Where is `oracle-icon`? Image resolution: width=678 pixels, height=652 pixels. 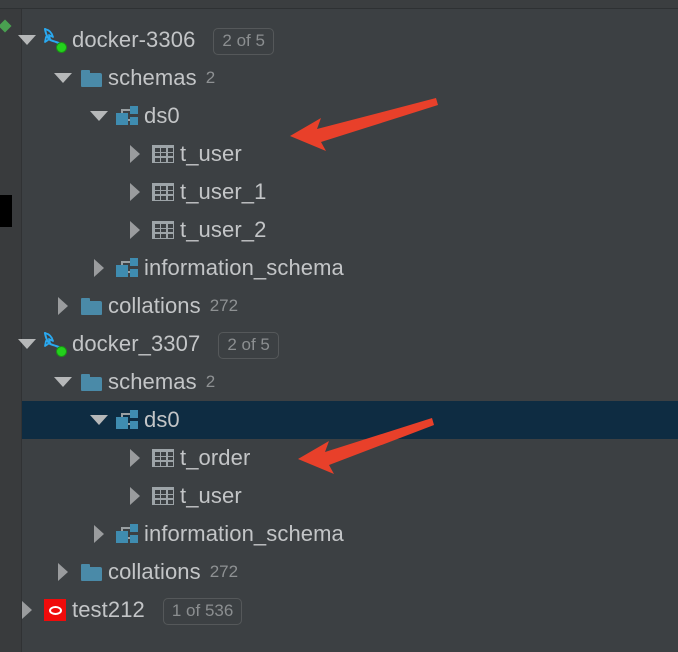
oracle-icon is located at coordinates (55, 610).